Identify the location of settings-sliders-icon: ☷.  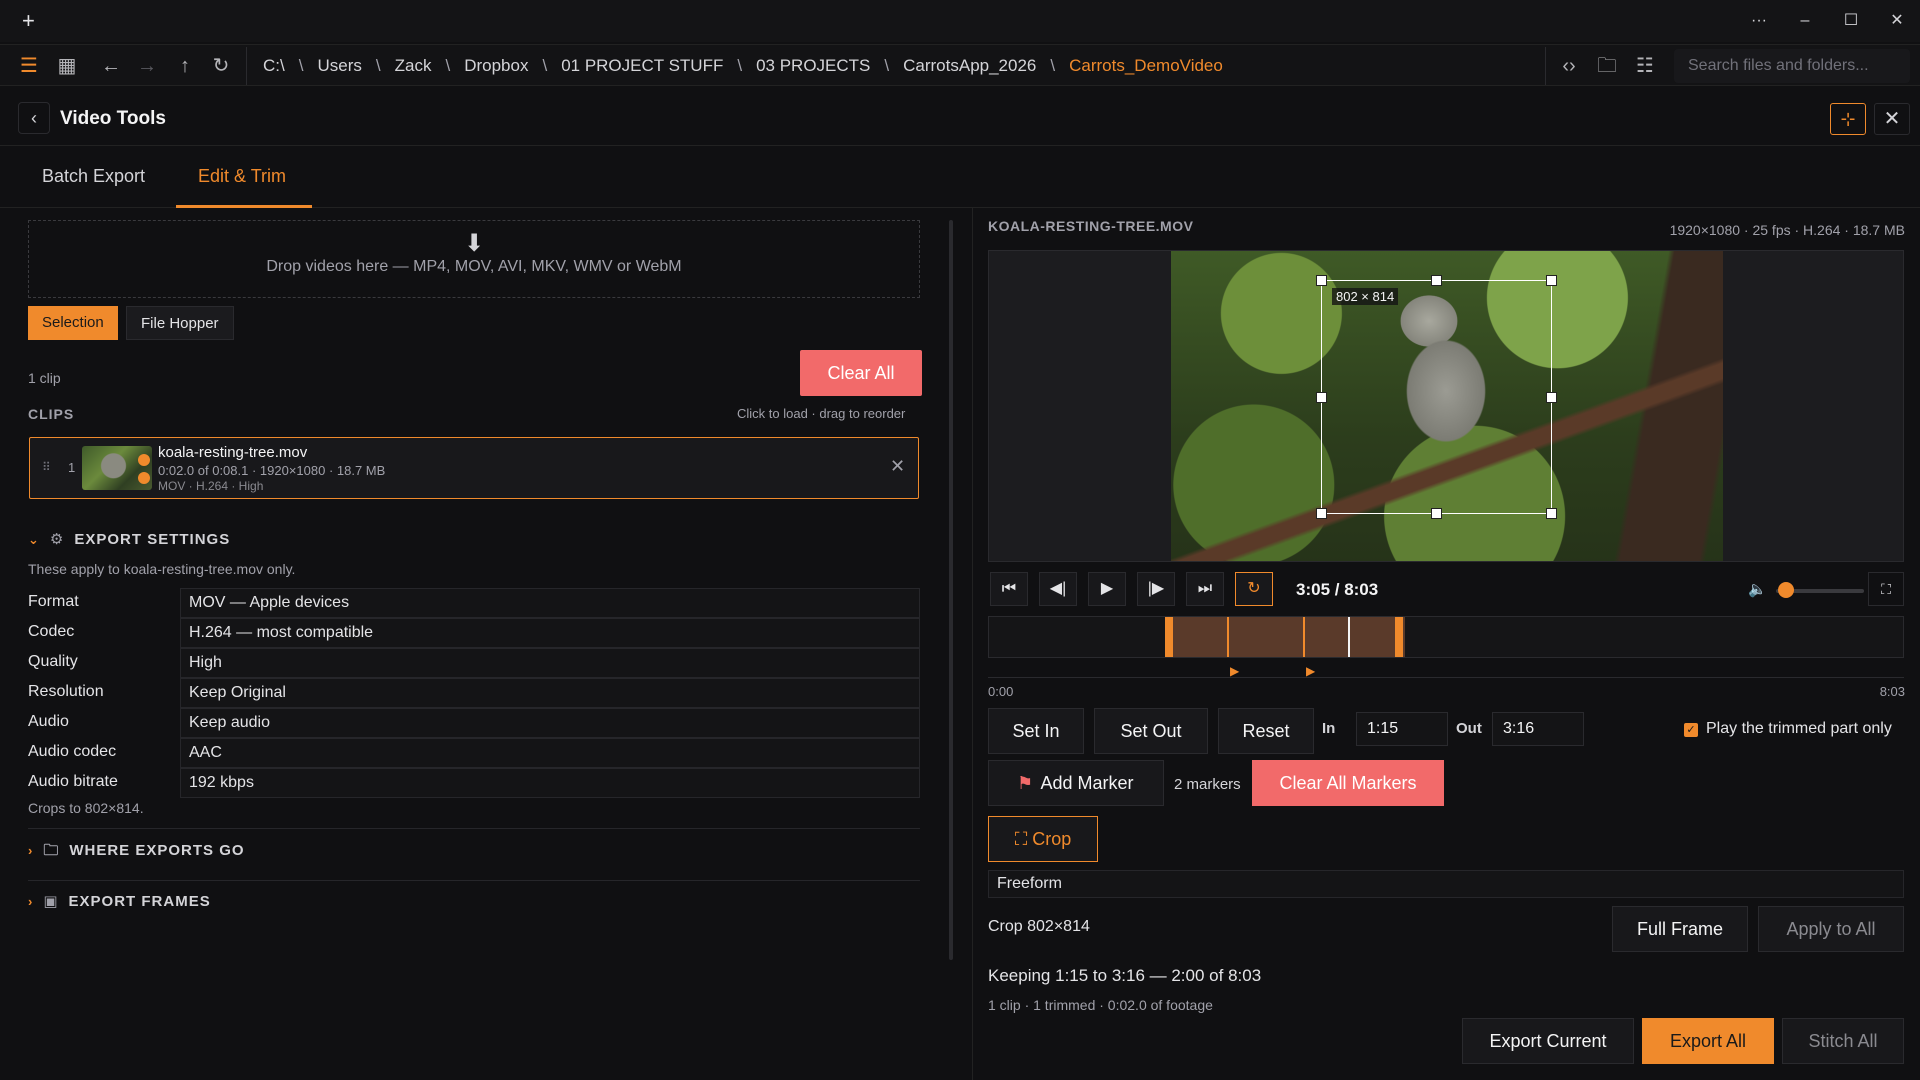
(1645, 66).